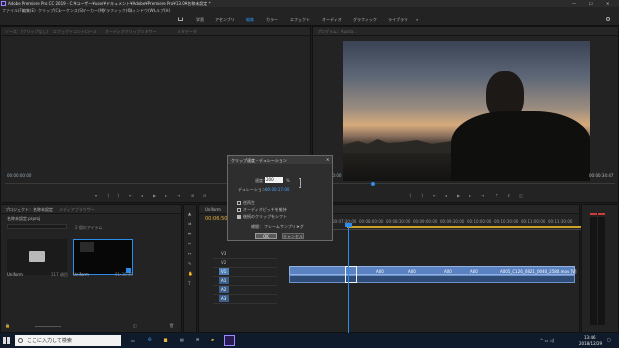 The image size is (619, 348). What do you see at coordinates (187, 31) in the screenshot?
I see `tab-metadata: メタデータ` at bounding box center [187, 31].